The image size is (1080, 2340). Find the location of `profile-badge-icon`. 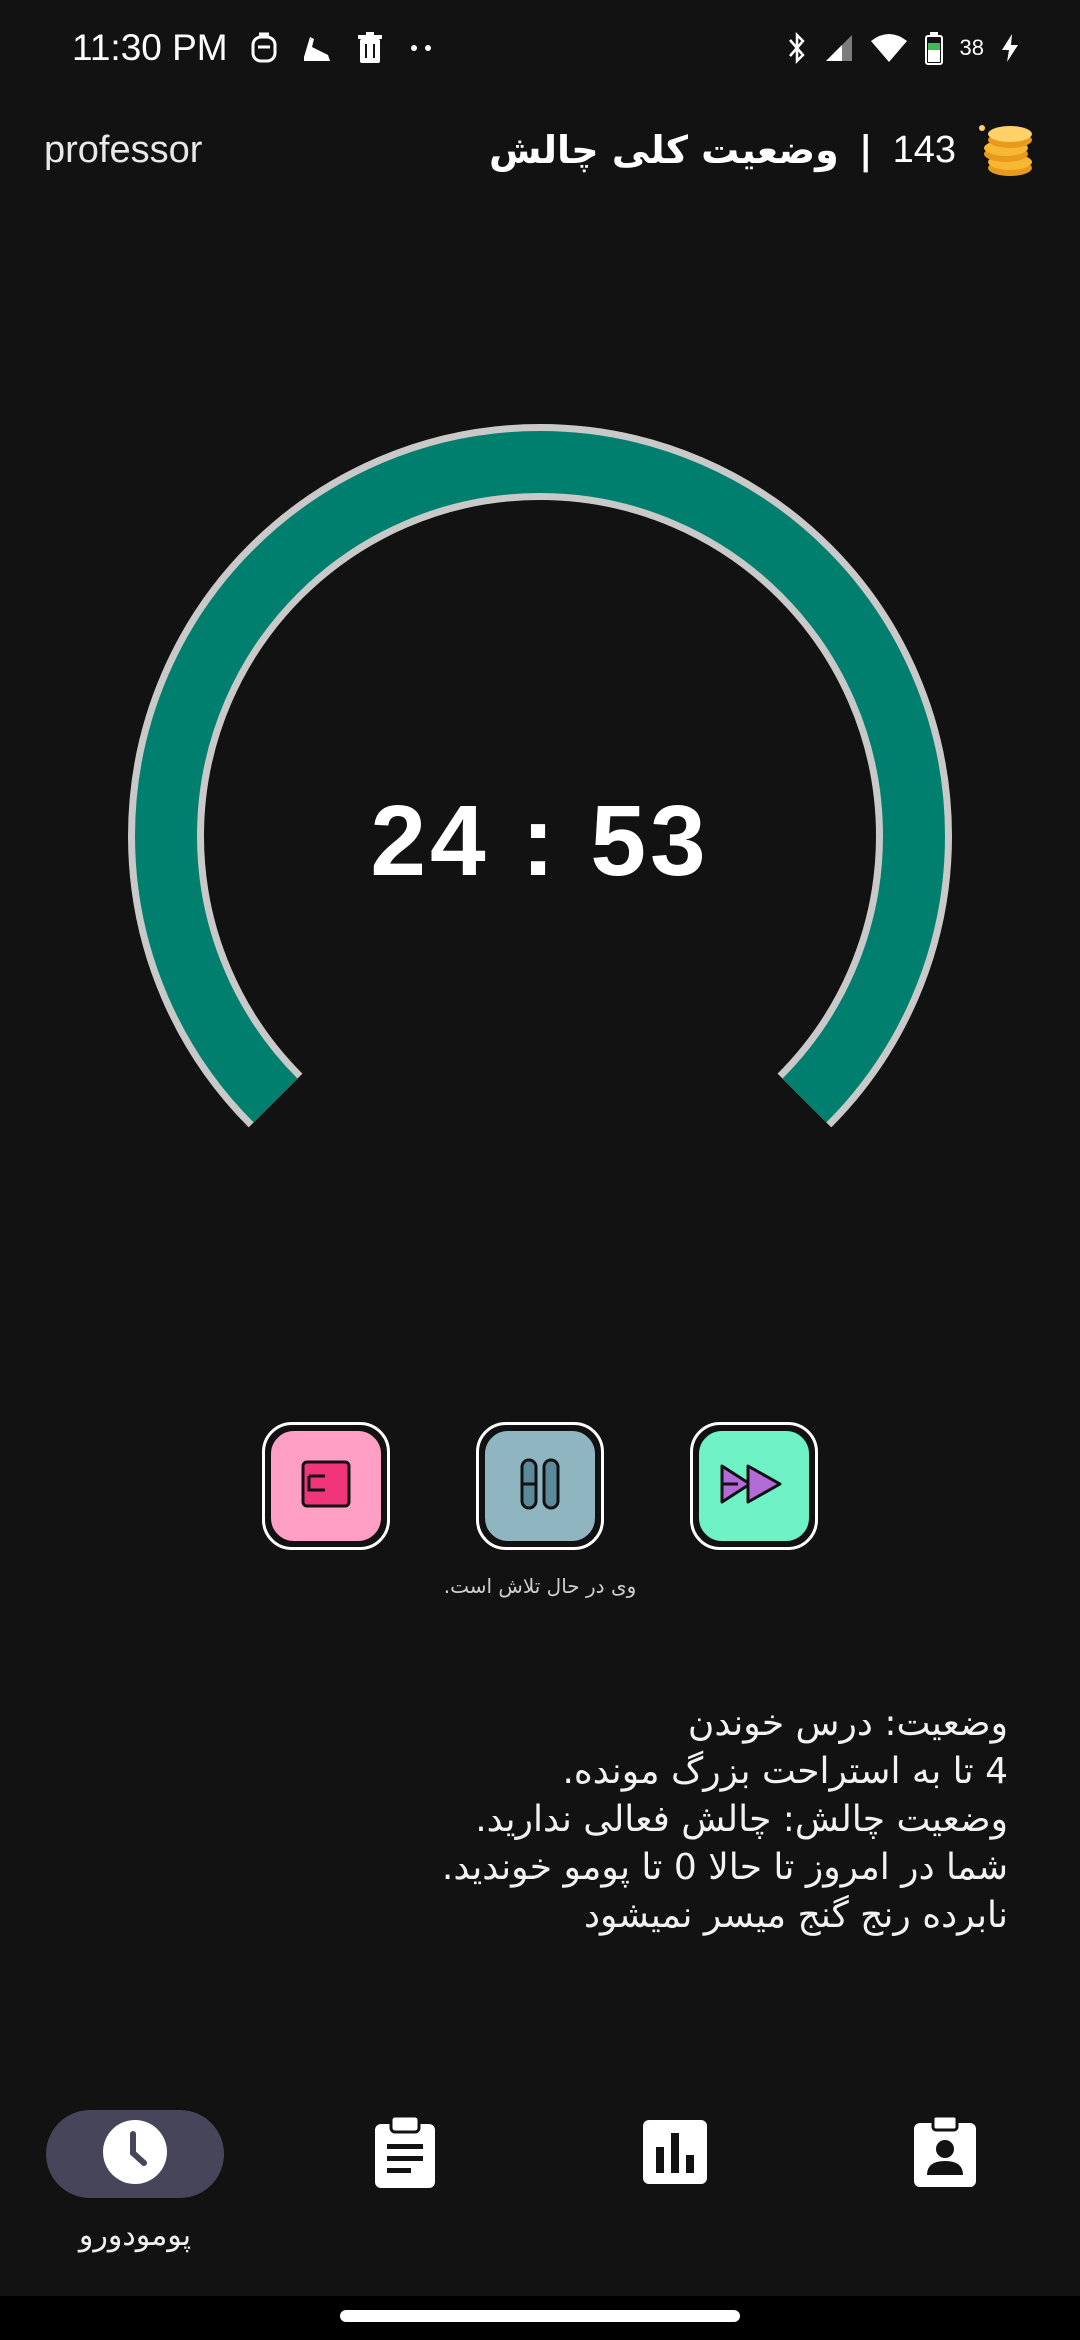

profile-badge-icon is located at coordinates (945, 2153).